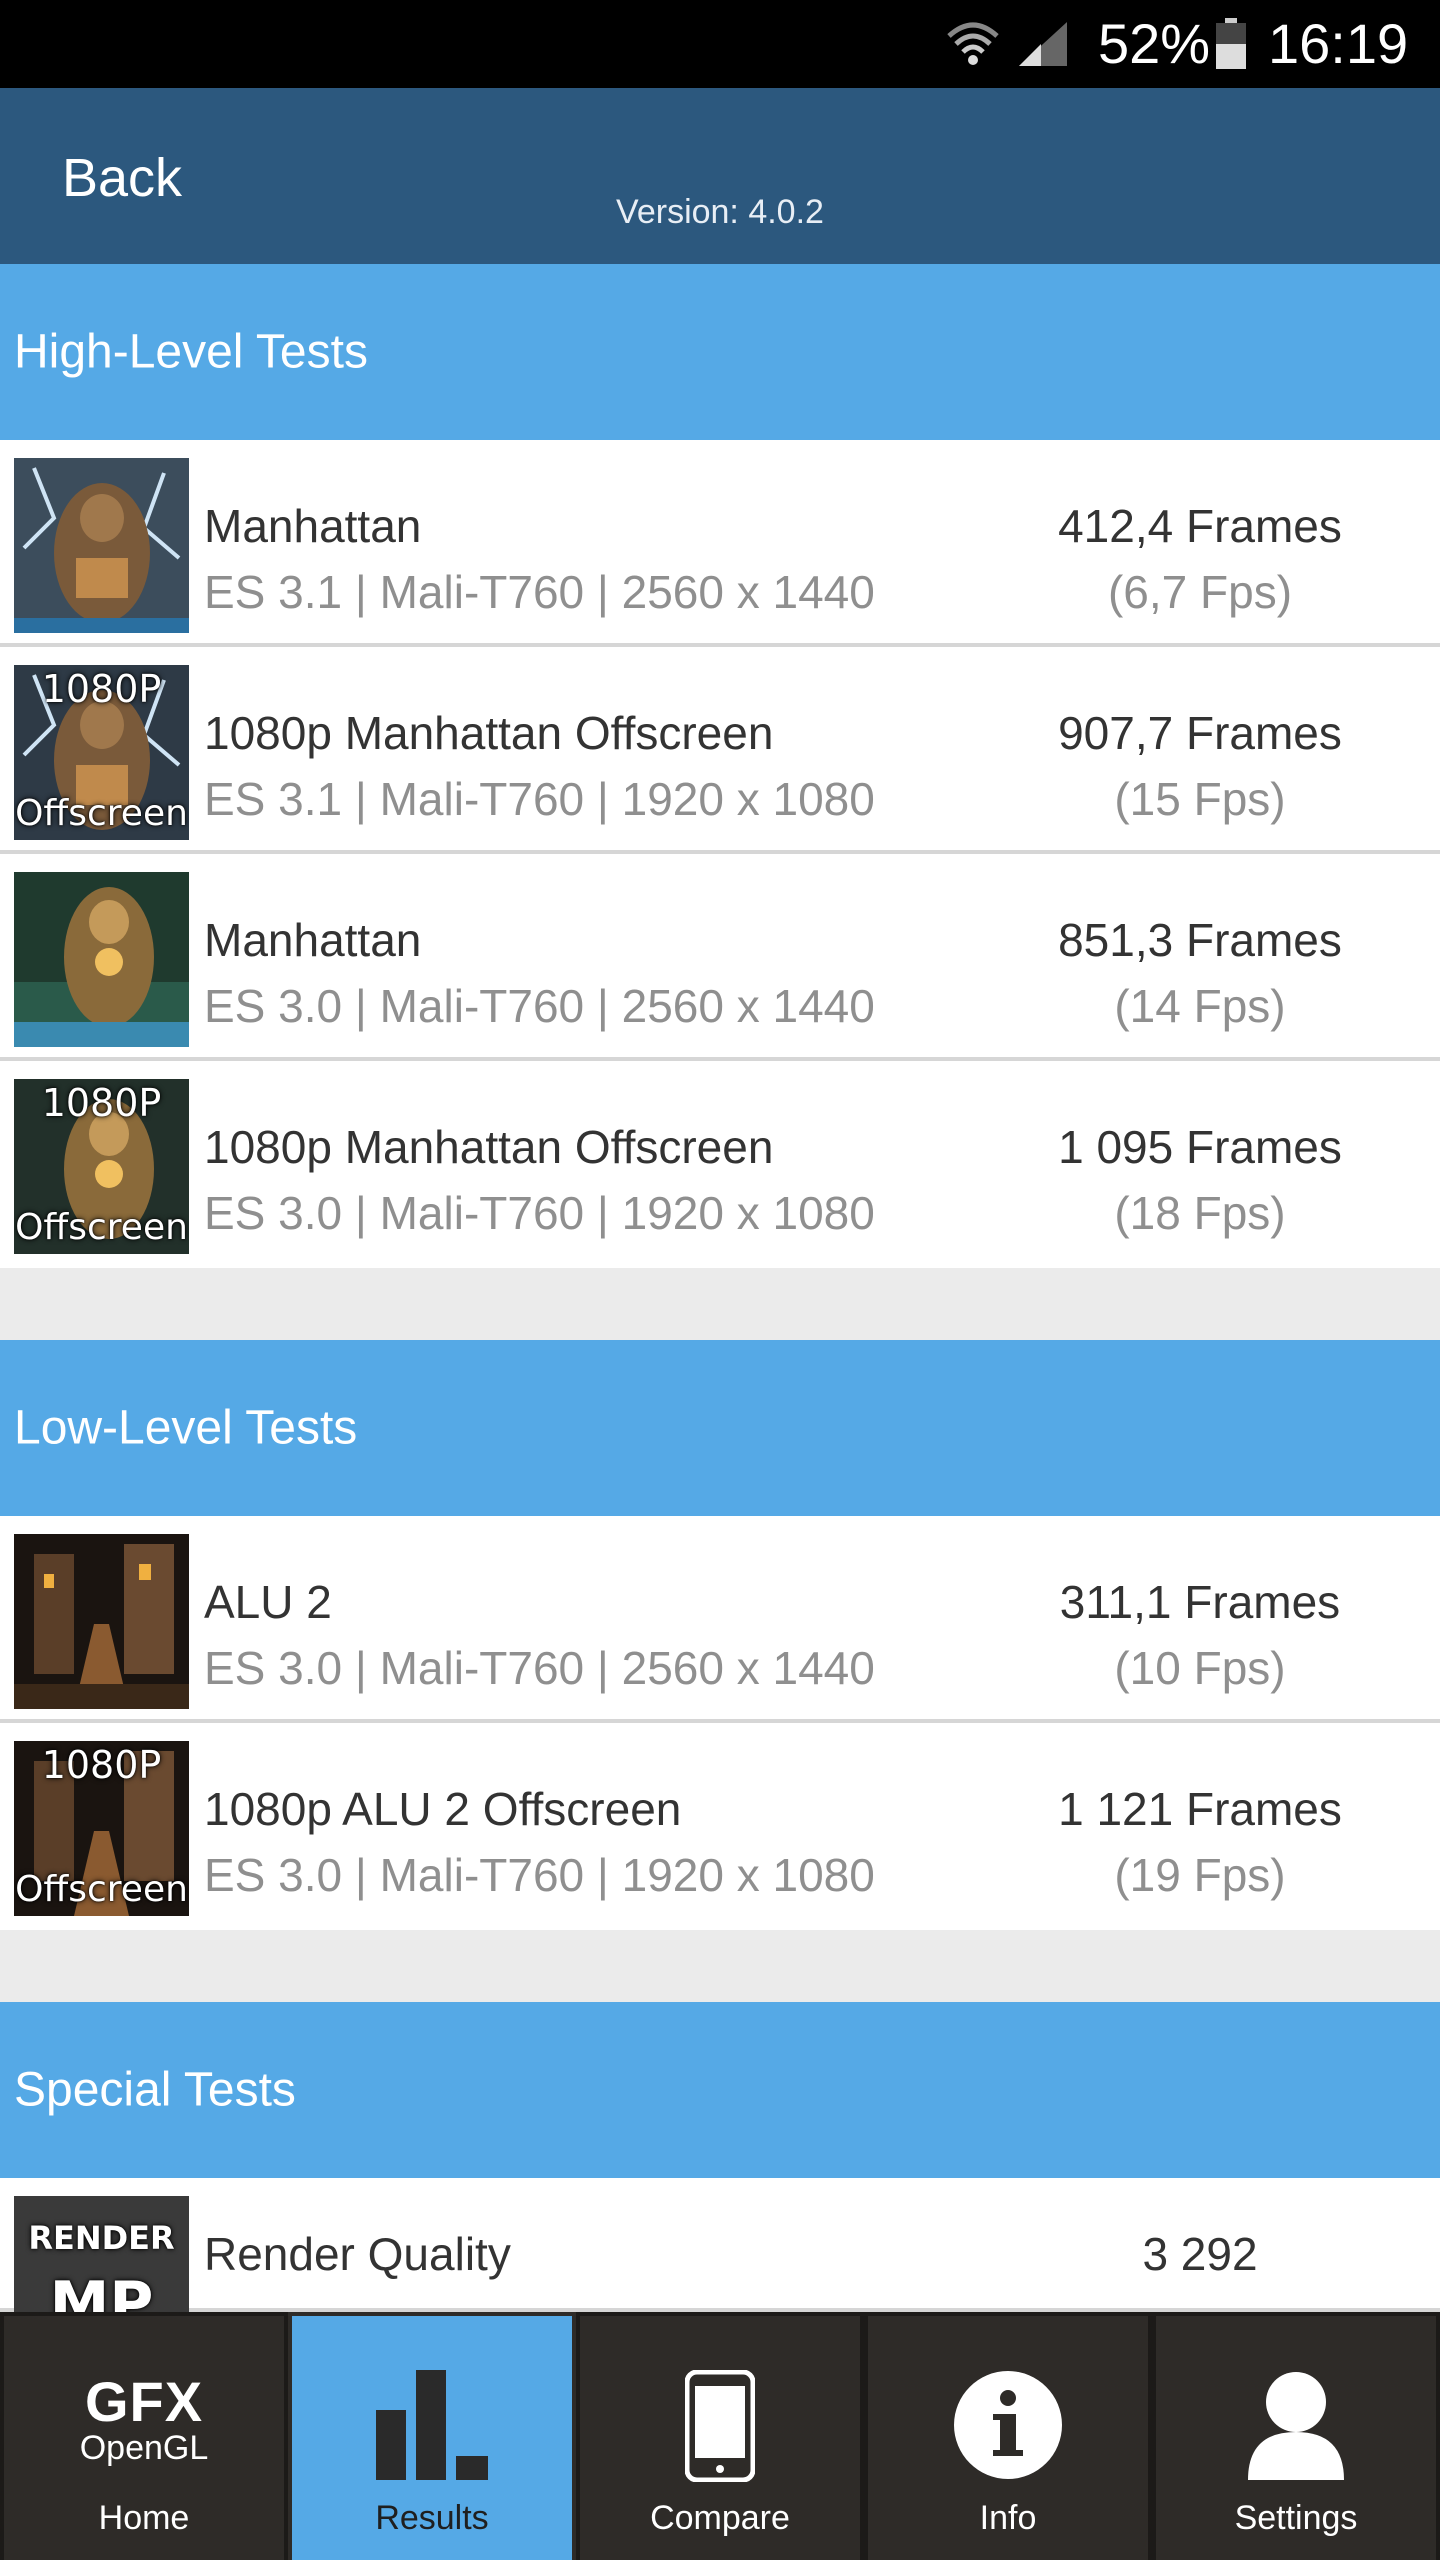  I want to click on test-thumbnail: RENDER MP, so click(101, 2254).